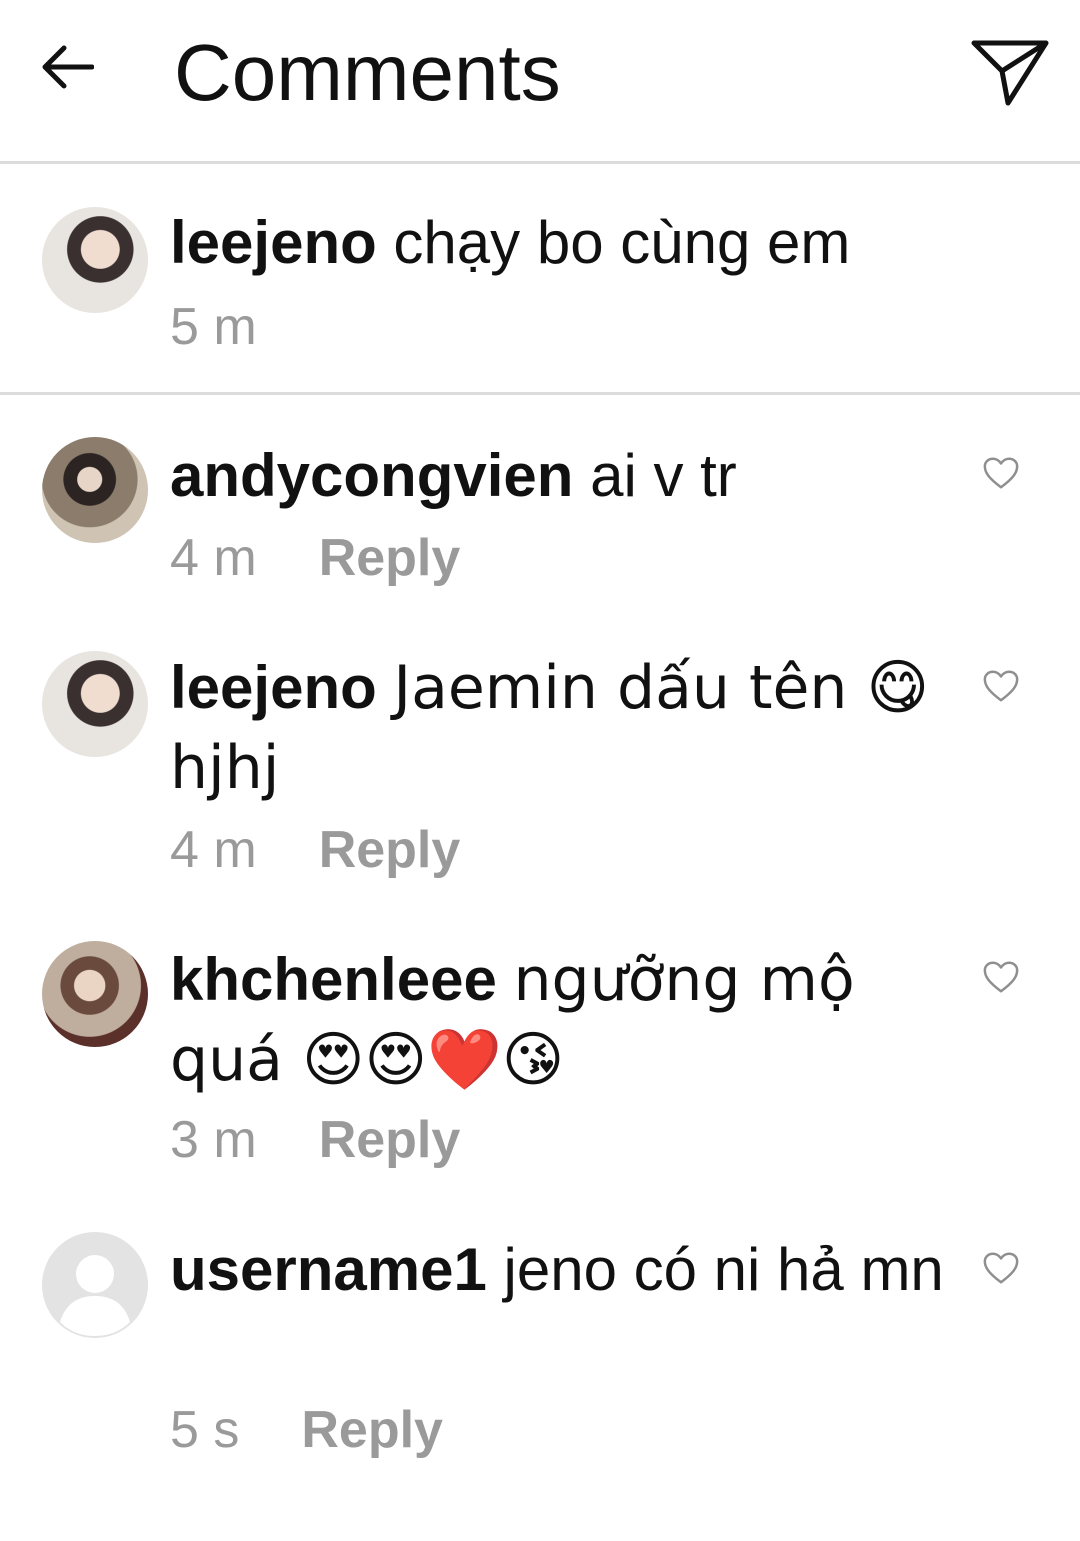 Image resolution: width=1080 pixels, height=1541 pixels. I want to click on default-avatar-icon, so click(95, 1285).